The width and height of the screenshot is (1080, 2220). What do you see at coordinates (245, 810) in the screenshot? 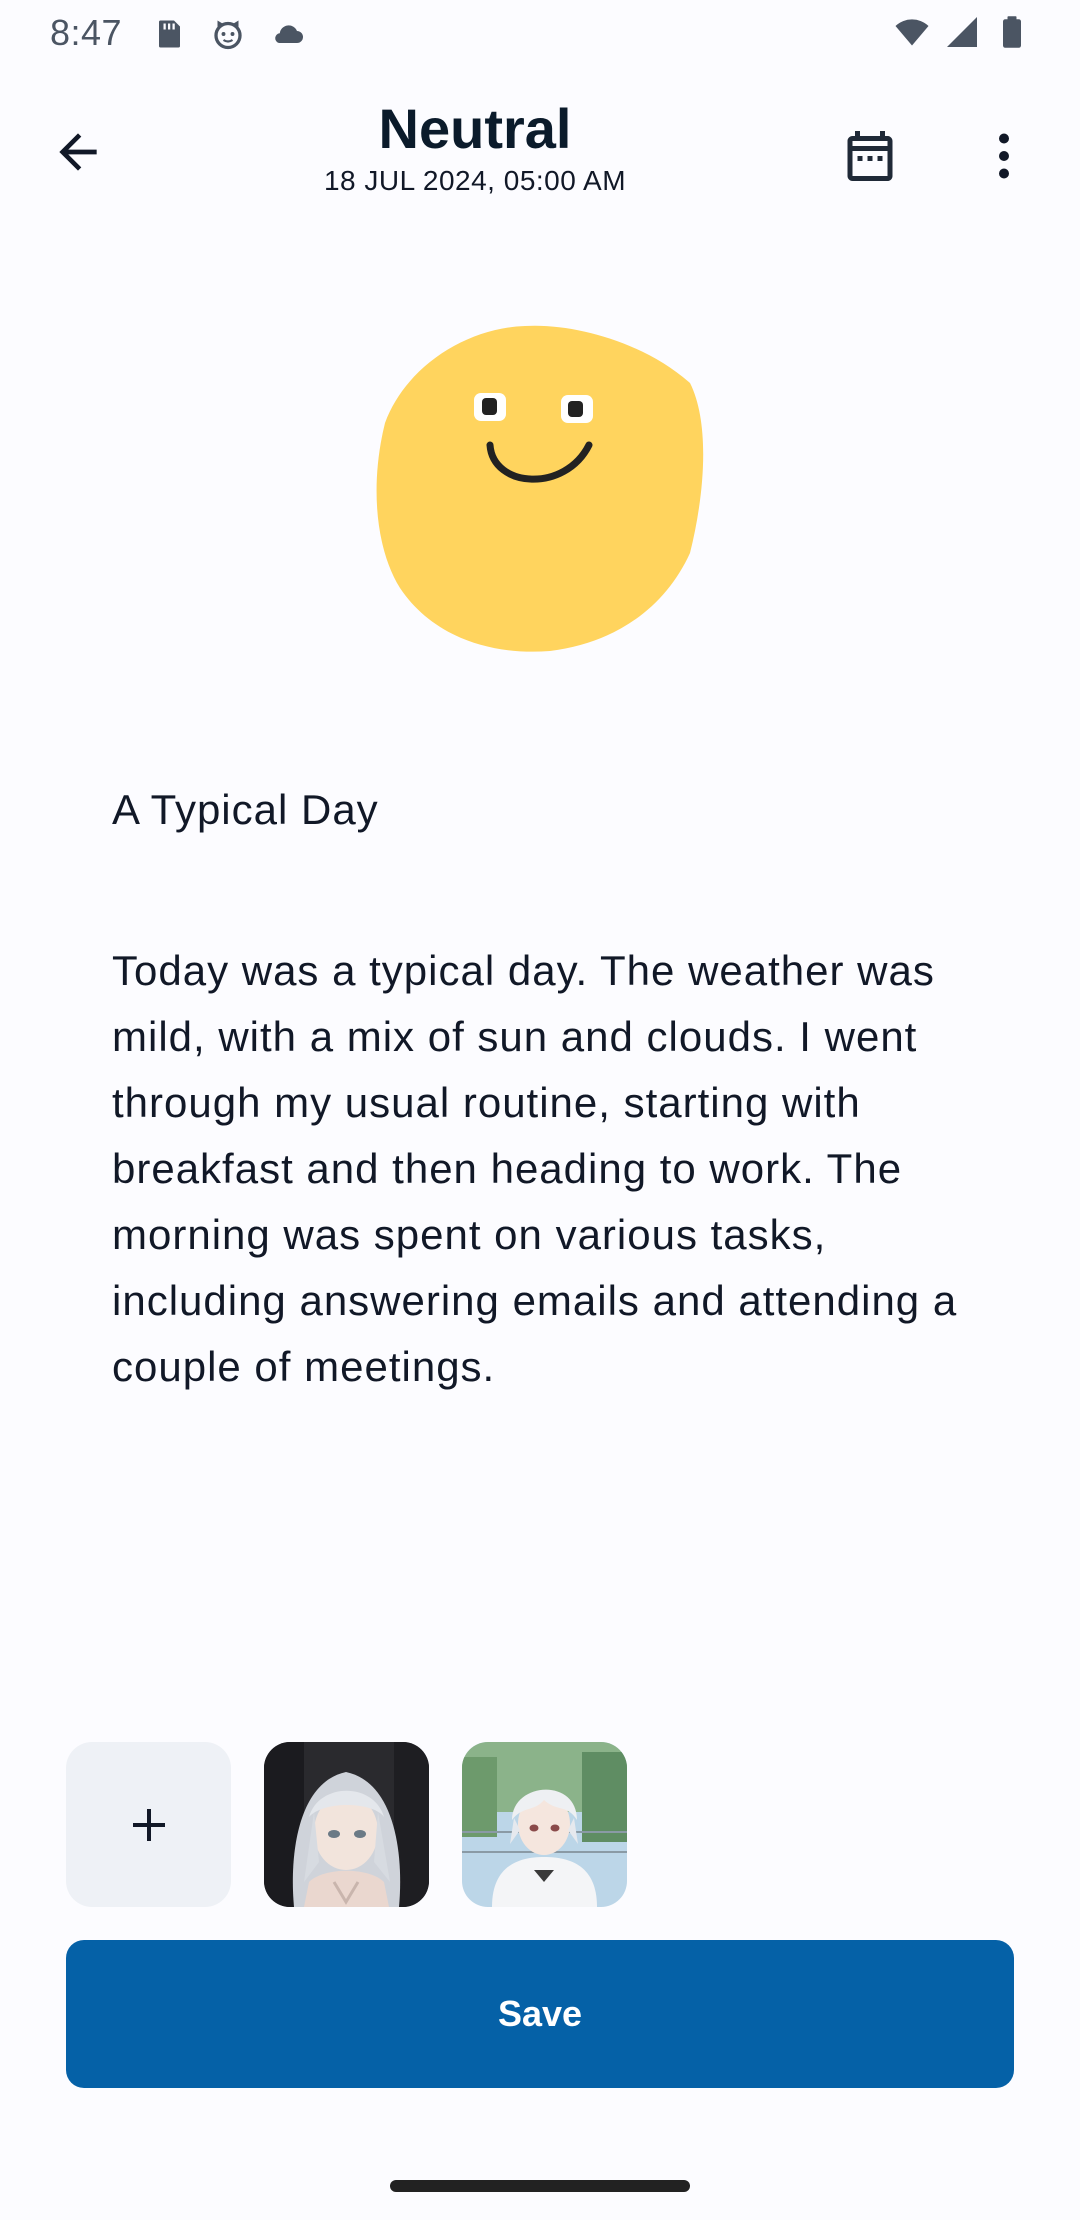
I see `entry-title-field: A Typical Day` at bounding box center [245, 810].